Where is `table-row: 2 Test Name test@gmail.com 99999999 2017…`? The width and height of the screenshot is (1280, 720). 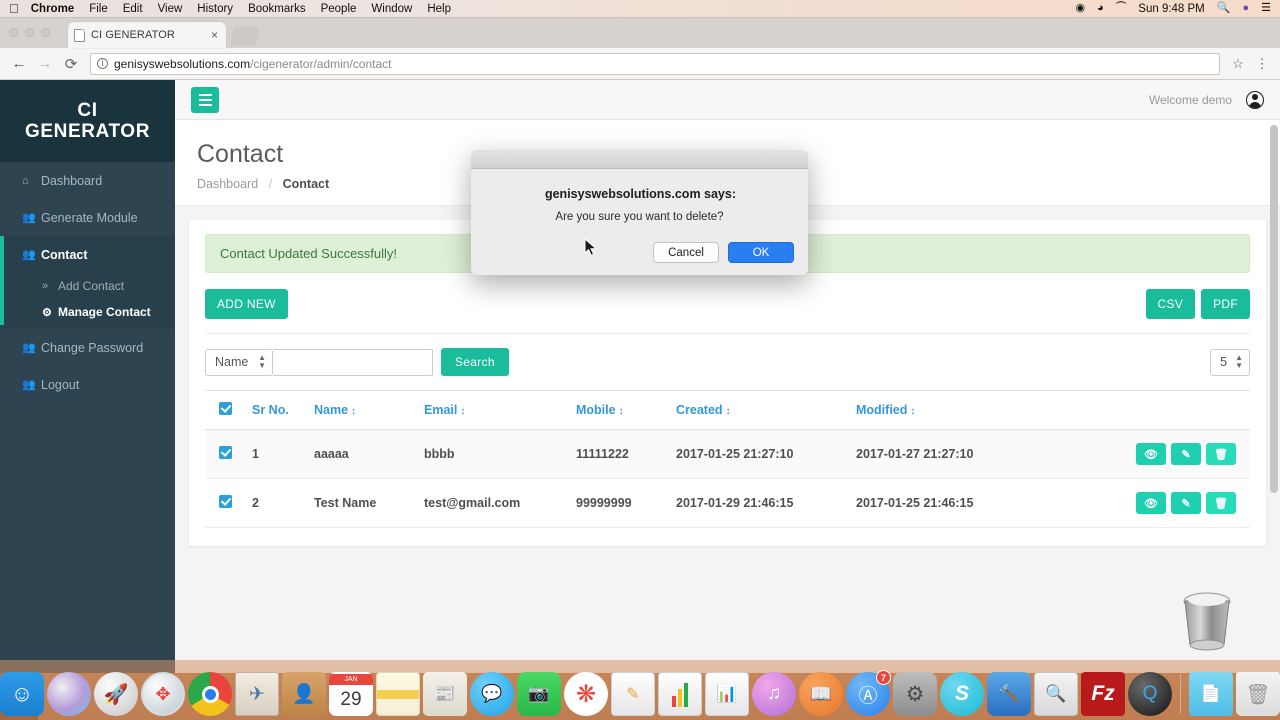 table-row: 2 Test Name test@gmail.com 99999999 2017… is located at coordinates (727, 503).